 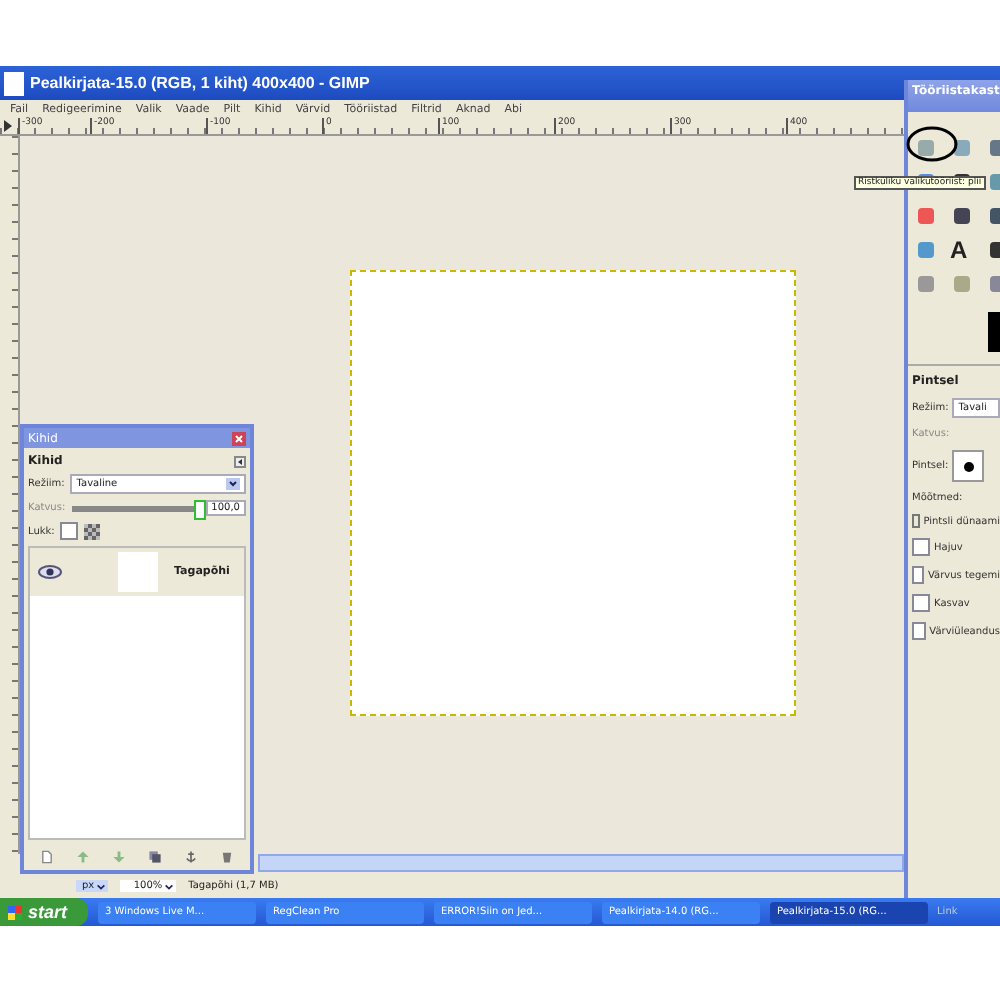 I want to click on up-arrow-icon, so click(x=82, y=856).